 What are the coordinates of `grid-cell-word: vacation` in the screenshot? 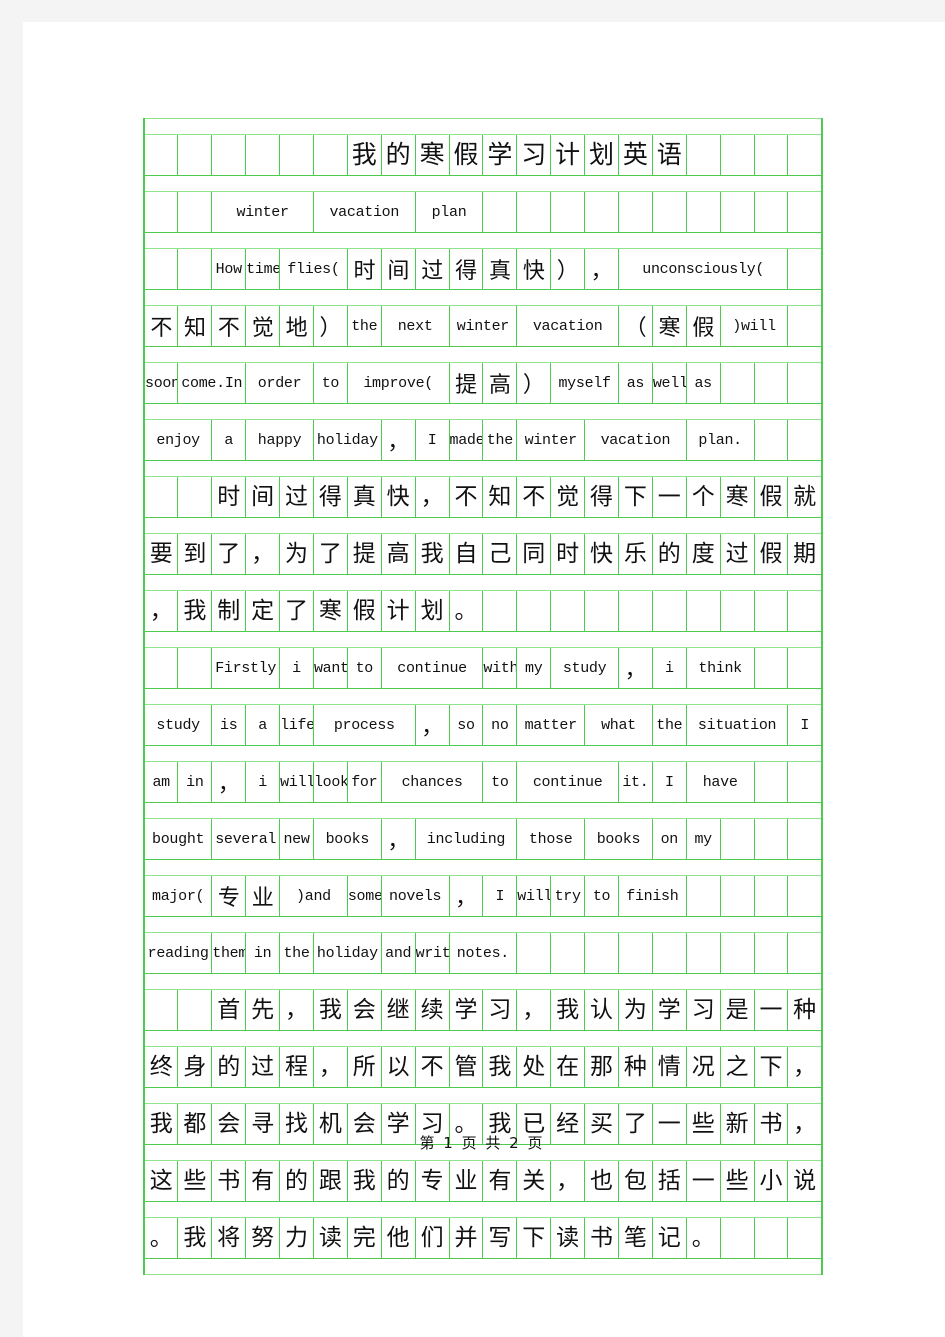 It's located at (364, 212).